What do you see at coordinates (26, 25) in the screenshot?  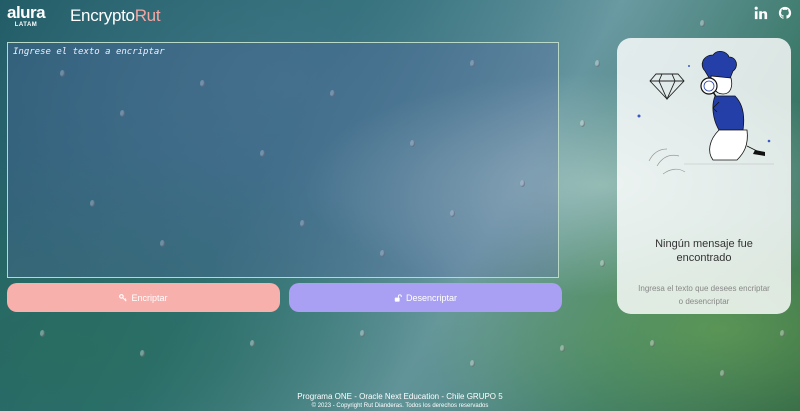 I see `logo-subtext: LATAM` at bounding box center [26, 25].